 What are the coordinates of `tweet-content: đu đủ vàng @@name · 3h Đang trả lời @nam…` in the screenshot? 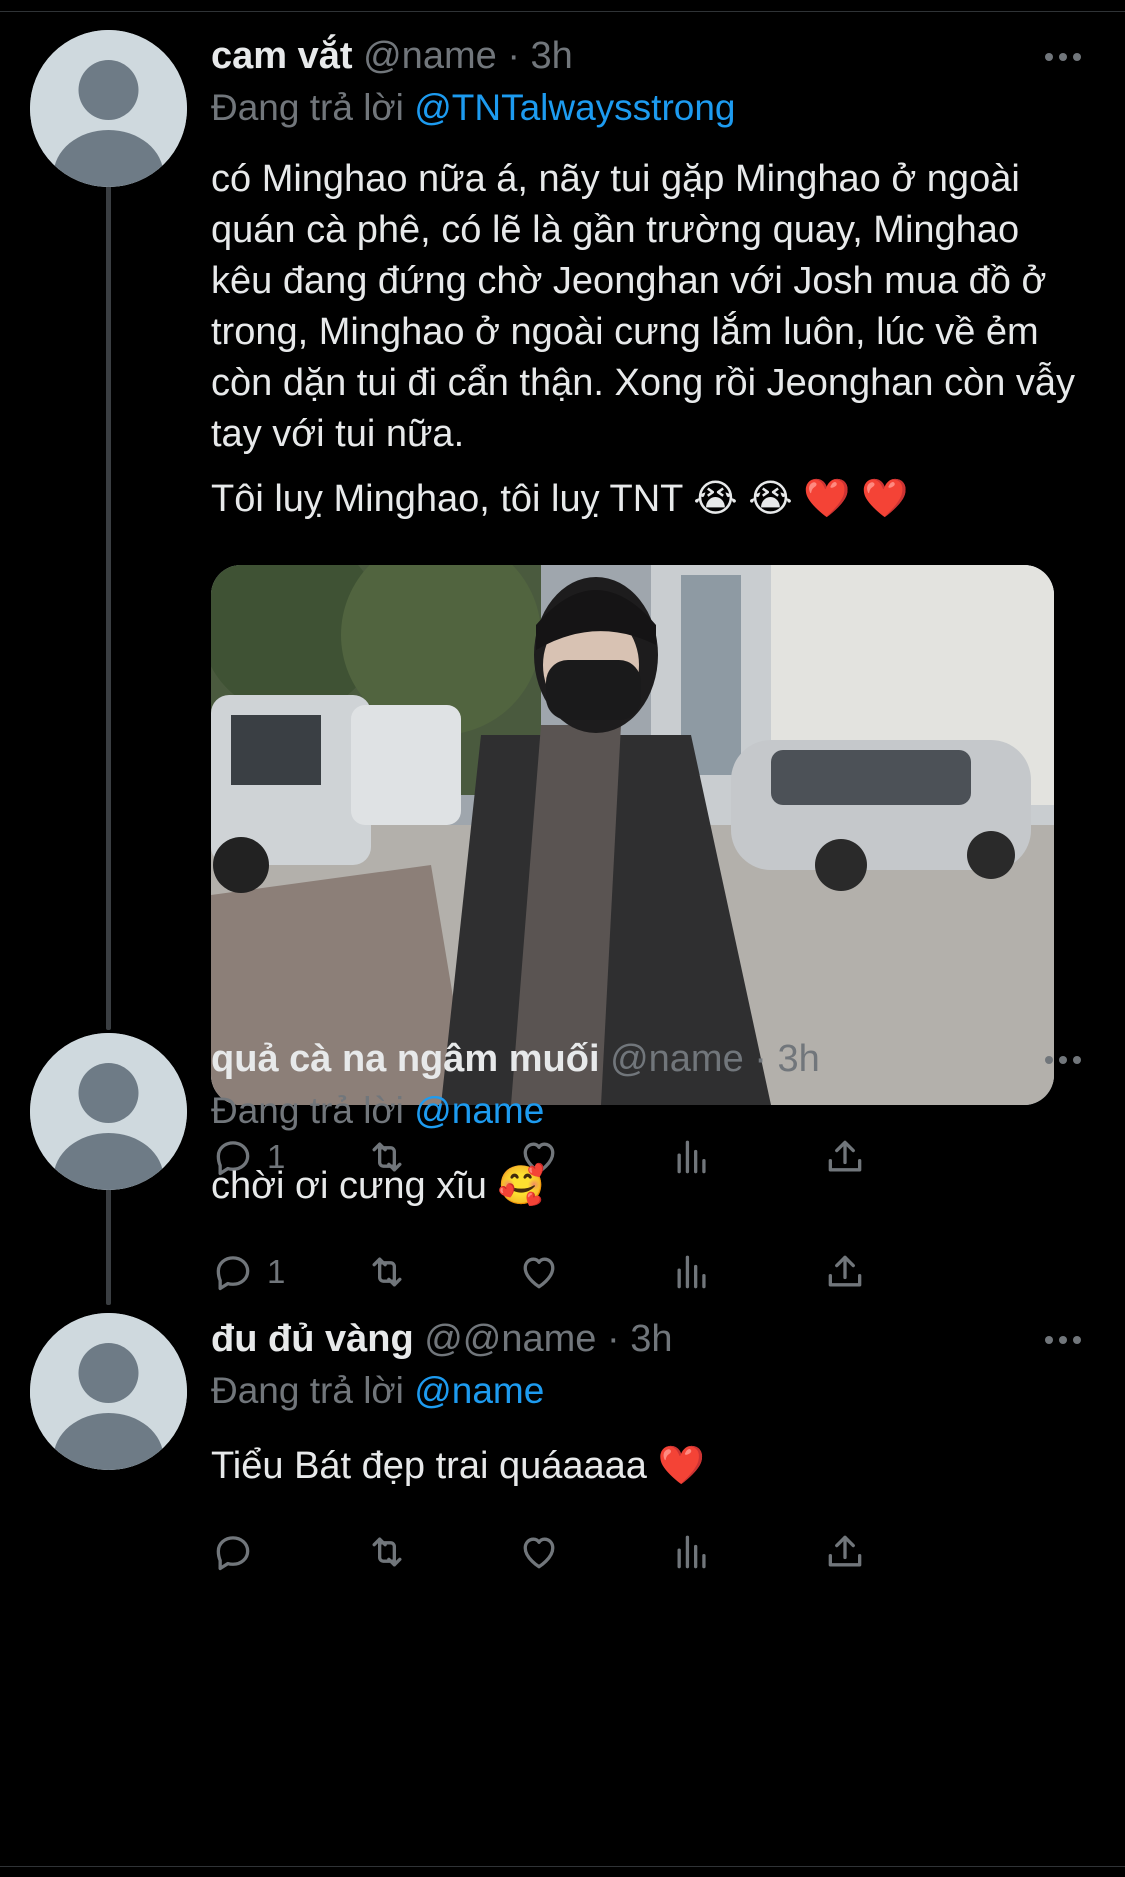 It's located at (646, 1447).